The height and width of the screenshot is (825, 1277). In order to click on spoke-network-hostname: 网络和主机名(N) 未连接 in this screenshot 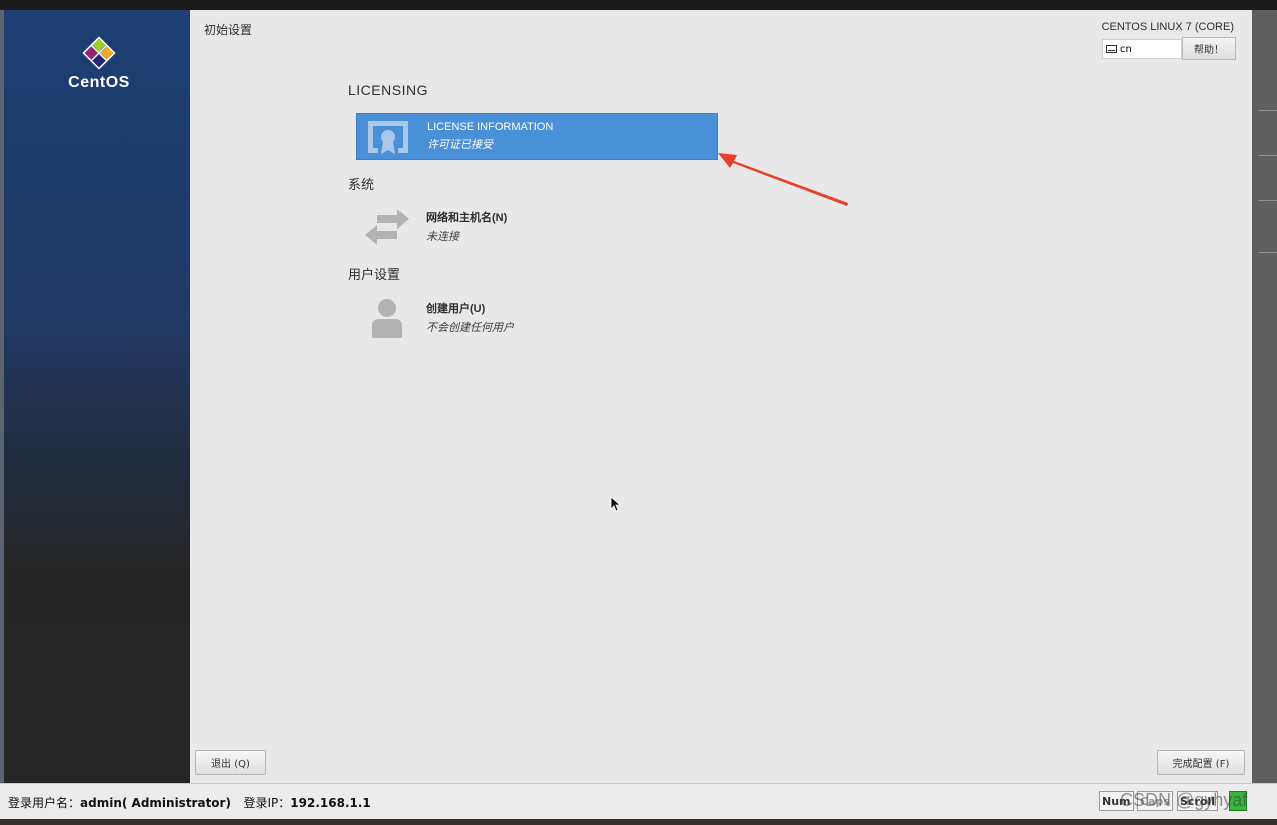, I will do `click(537, 226)`.